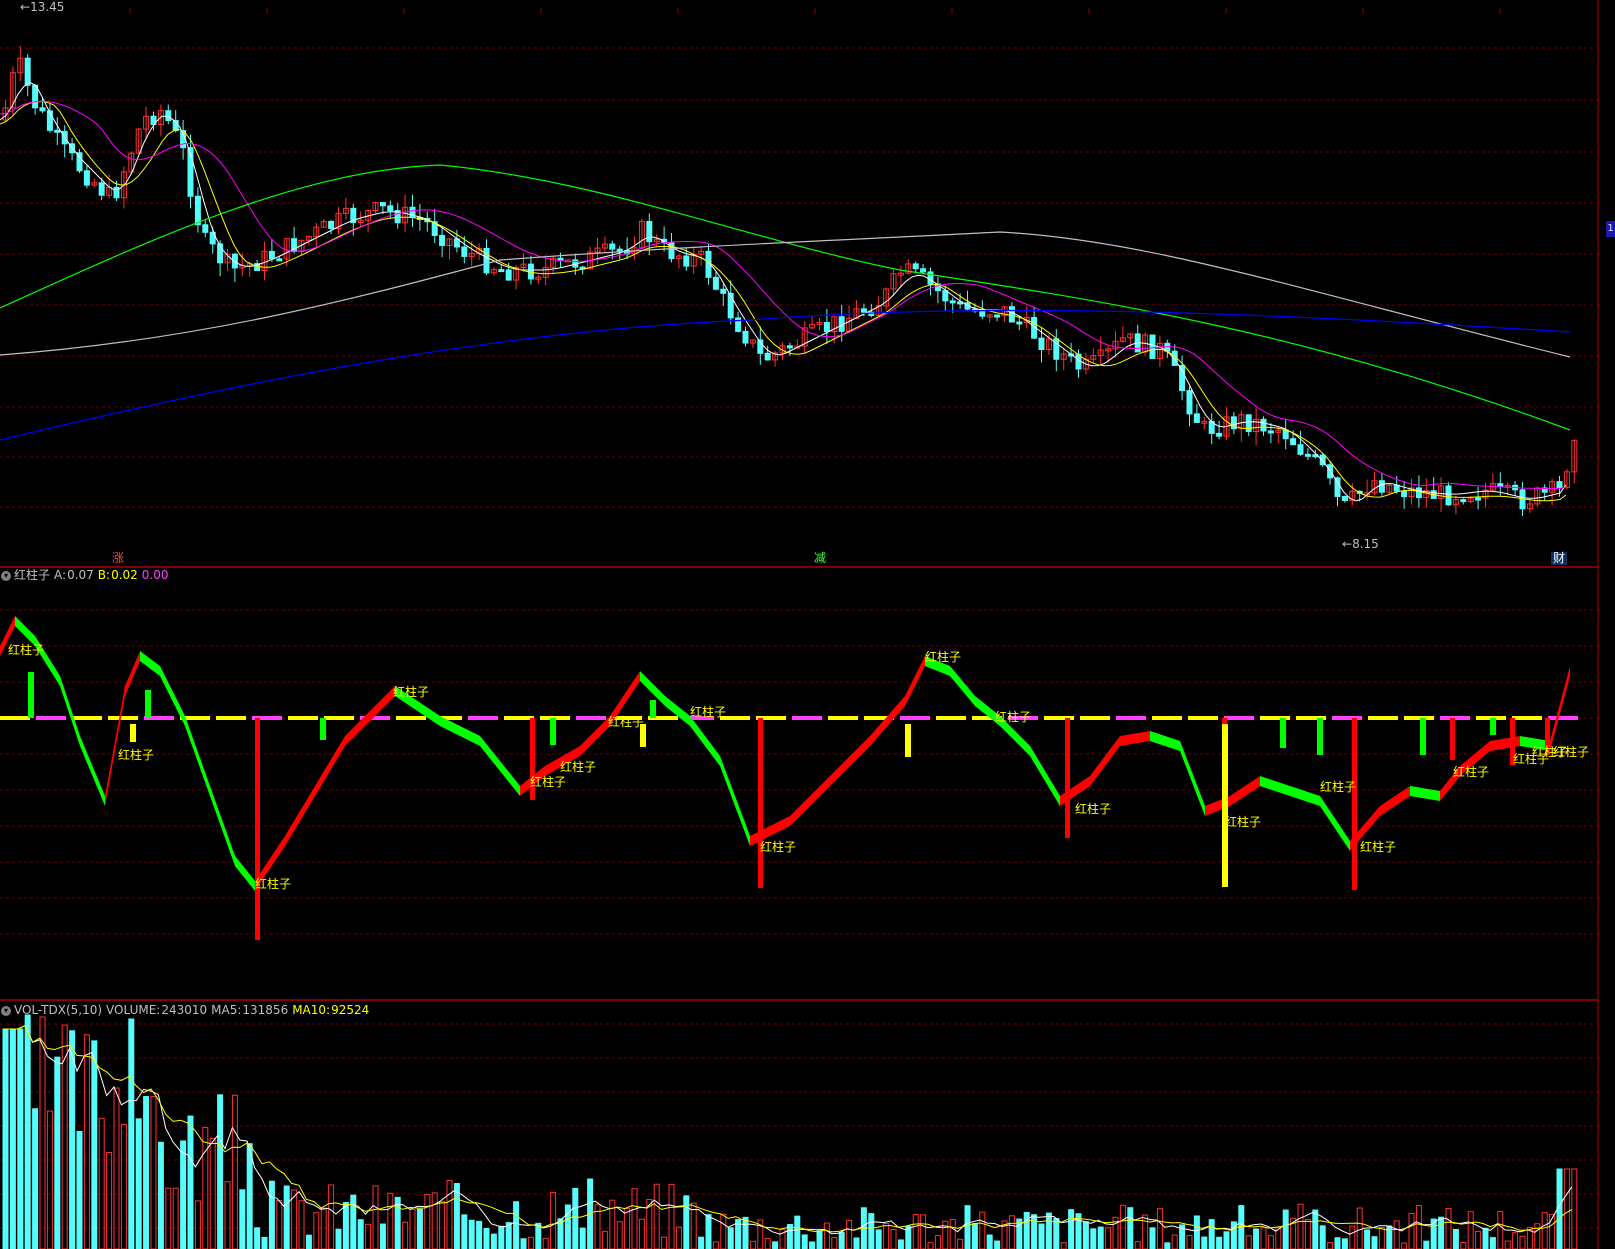  What do you see at coordinates (60, 575) in the screenshot?
I see `indicator-a-label: A:` at bounding box center [60, 575].